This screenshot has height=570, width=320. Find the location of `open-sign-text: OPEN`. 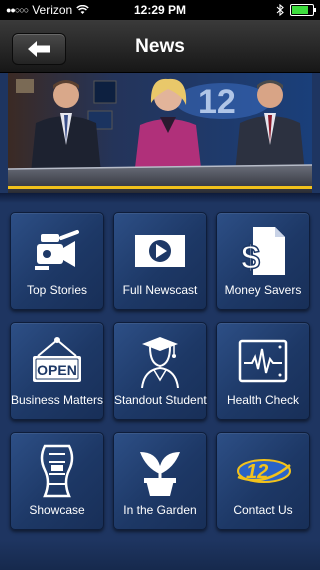

open-sign-text: OPEN is located at coordinates (57, 370).